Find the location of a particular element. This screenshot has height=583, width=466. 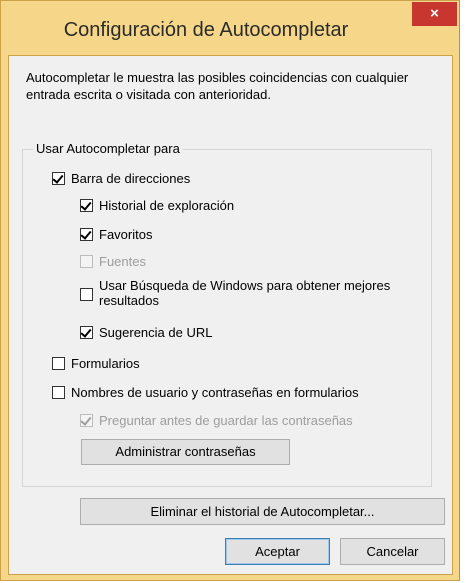

checkbox-label: Barra de direcciones is located at coordinates (131, 178).